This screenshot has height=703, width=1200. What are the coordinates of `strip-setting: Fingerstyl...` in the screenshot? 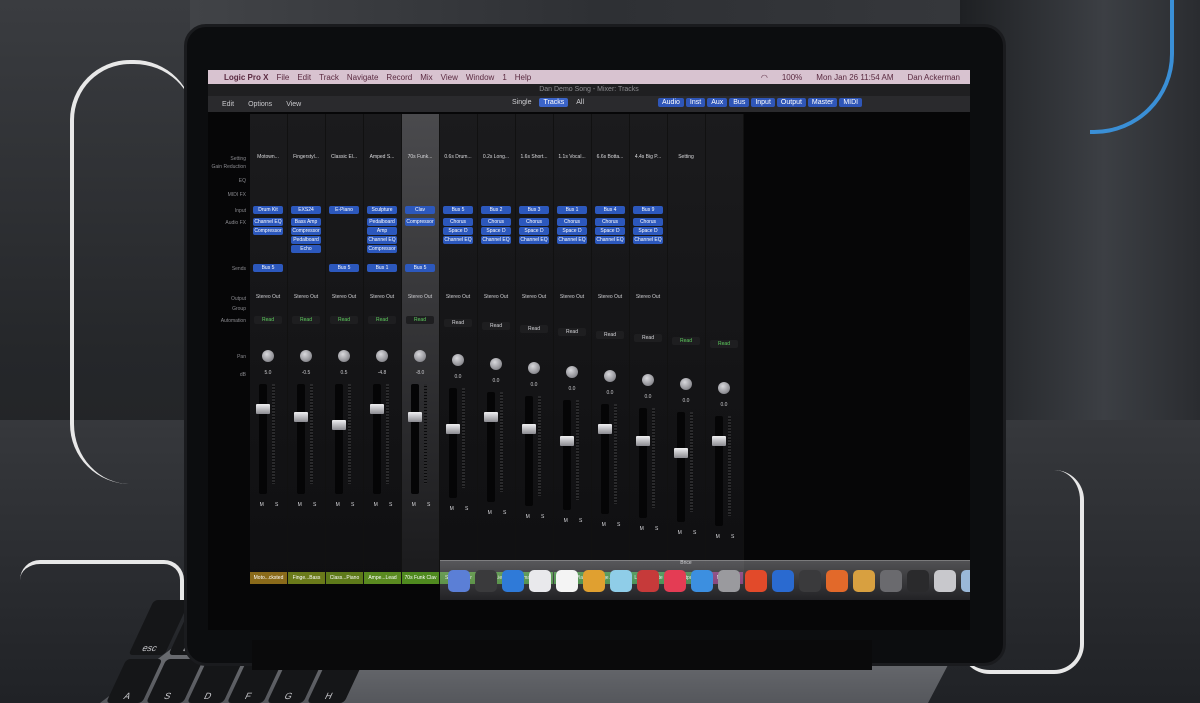 It's located at (306, 157).